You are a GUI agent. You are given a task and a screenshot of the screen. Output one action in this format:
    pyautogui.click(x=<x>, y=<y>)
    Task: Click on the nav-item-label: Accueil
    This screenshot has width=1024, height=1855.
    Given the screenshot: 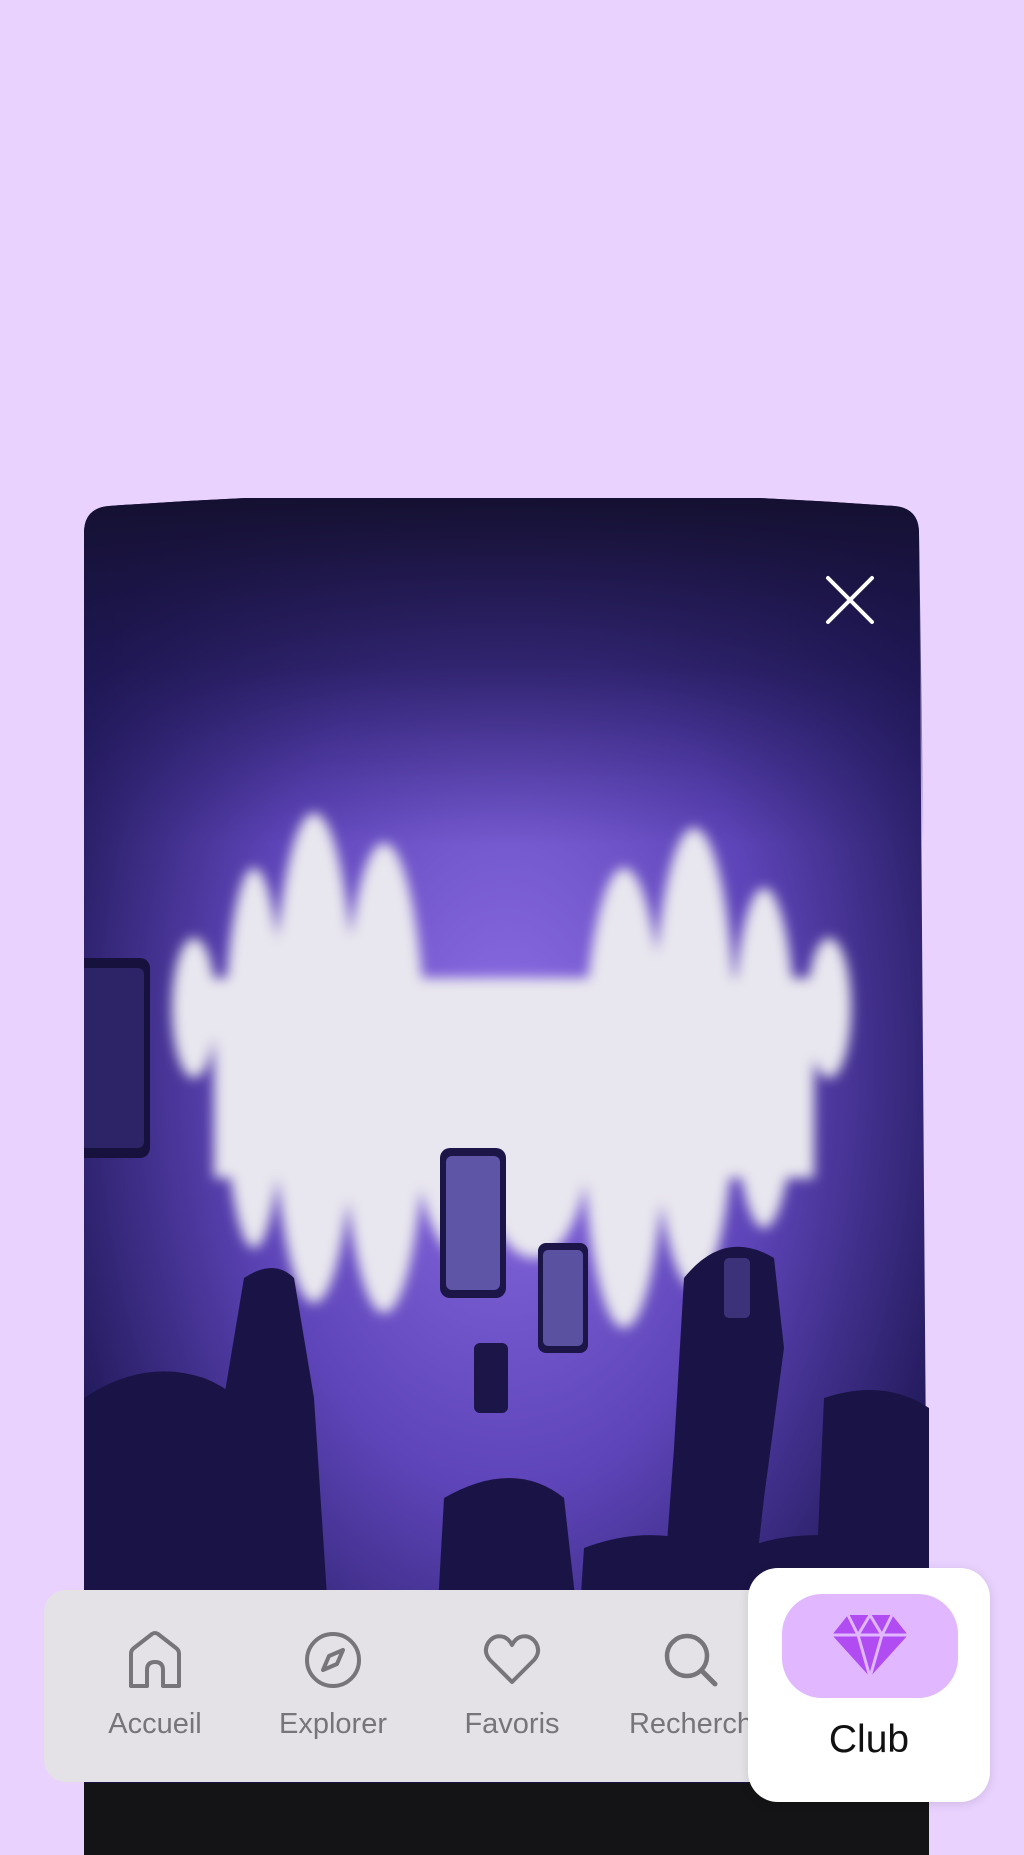 What is the action you would take?
    pyautogui.click(x=155, y=1724)
    